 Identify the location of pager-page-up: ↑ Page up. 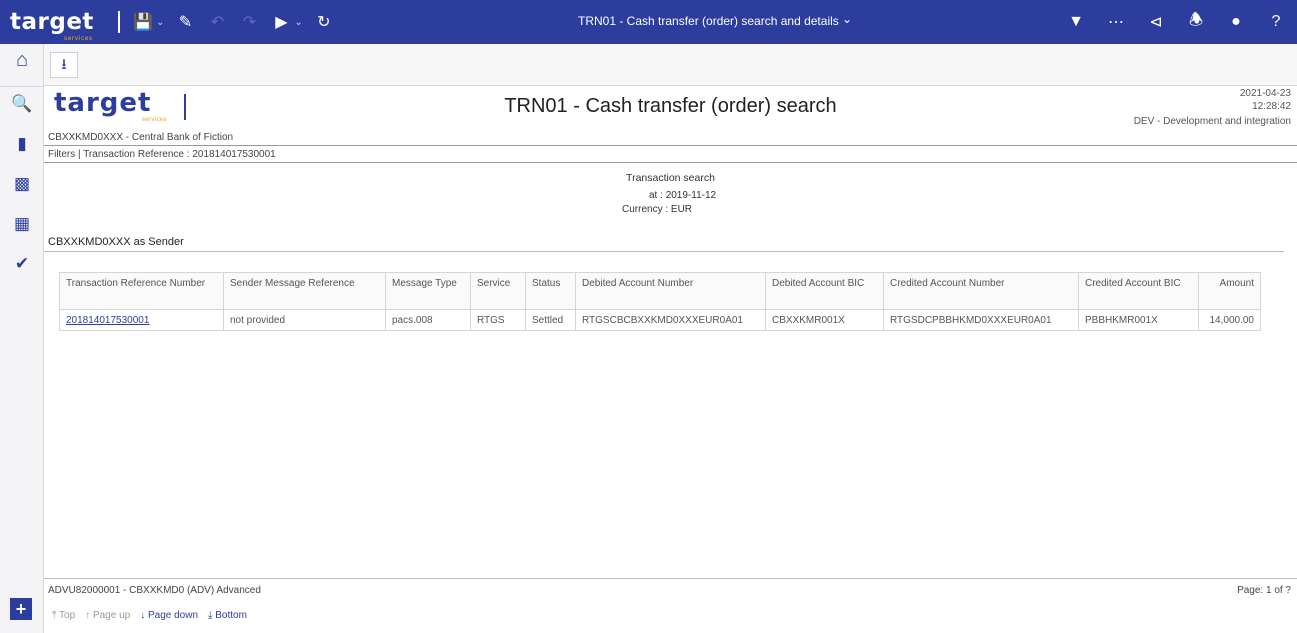
(107, 615).